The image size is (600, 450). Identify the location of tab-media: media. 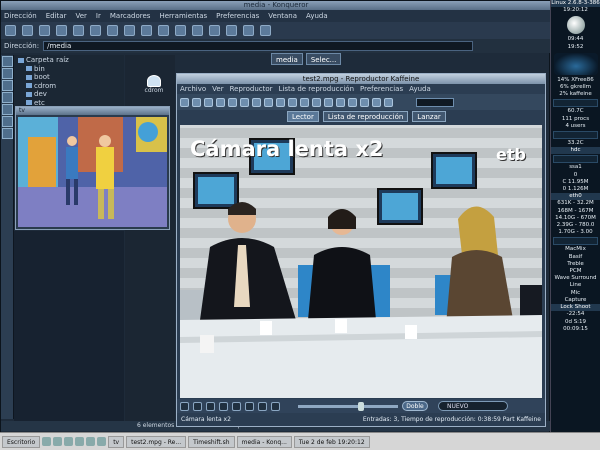
(287, 59).